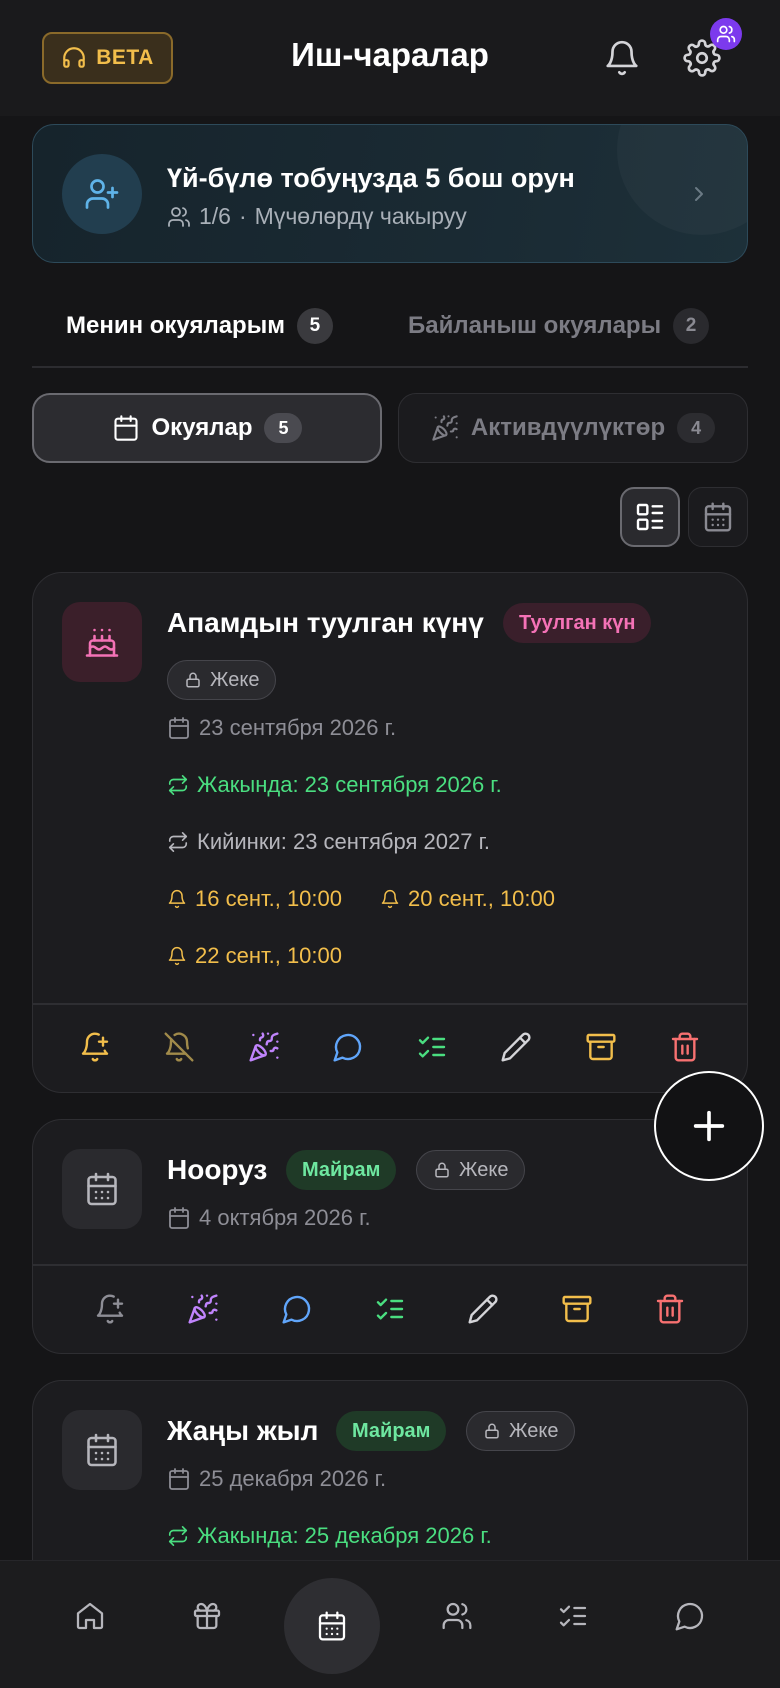  Describe the element at coordinates (696, 428) in the screenshot. I see `segment-count: 4` at that location.